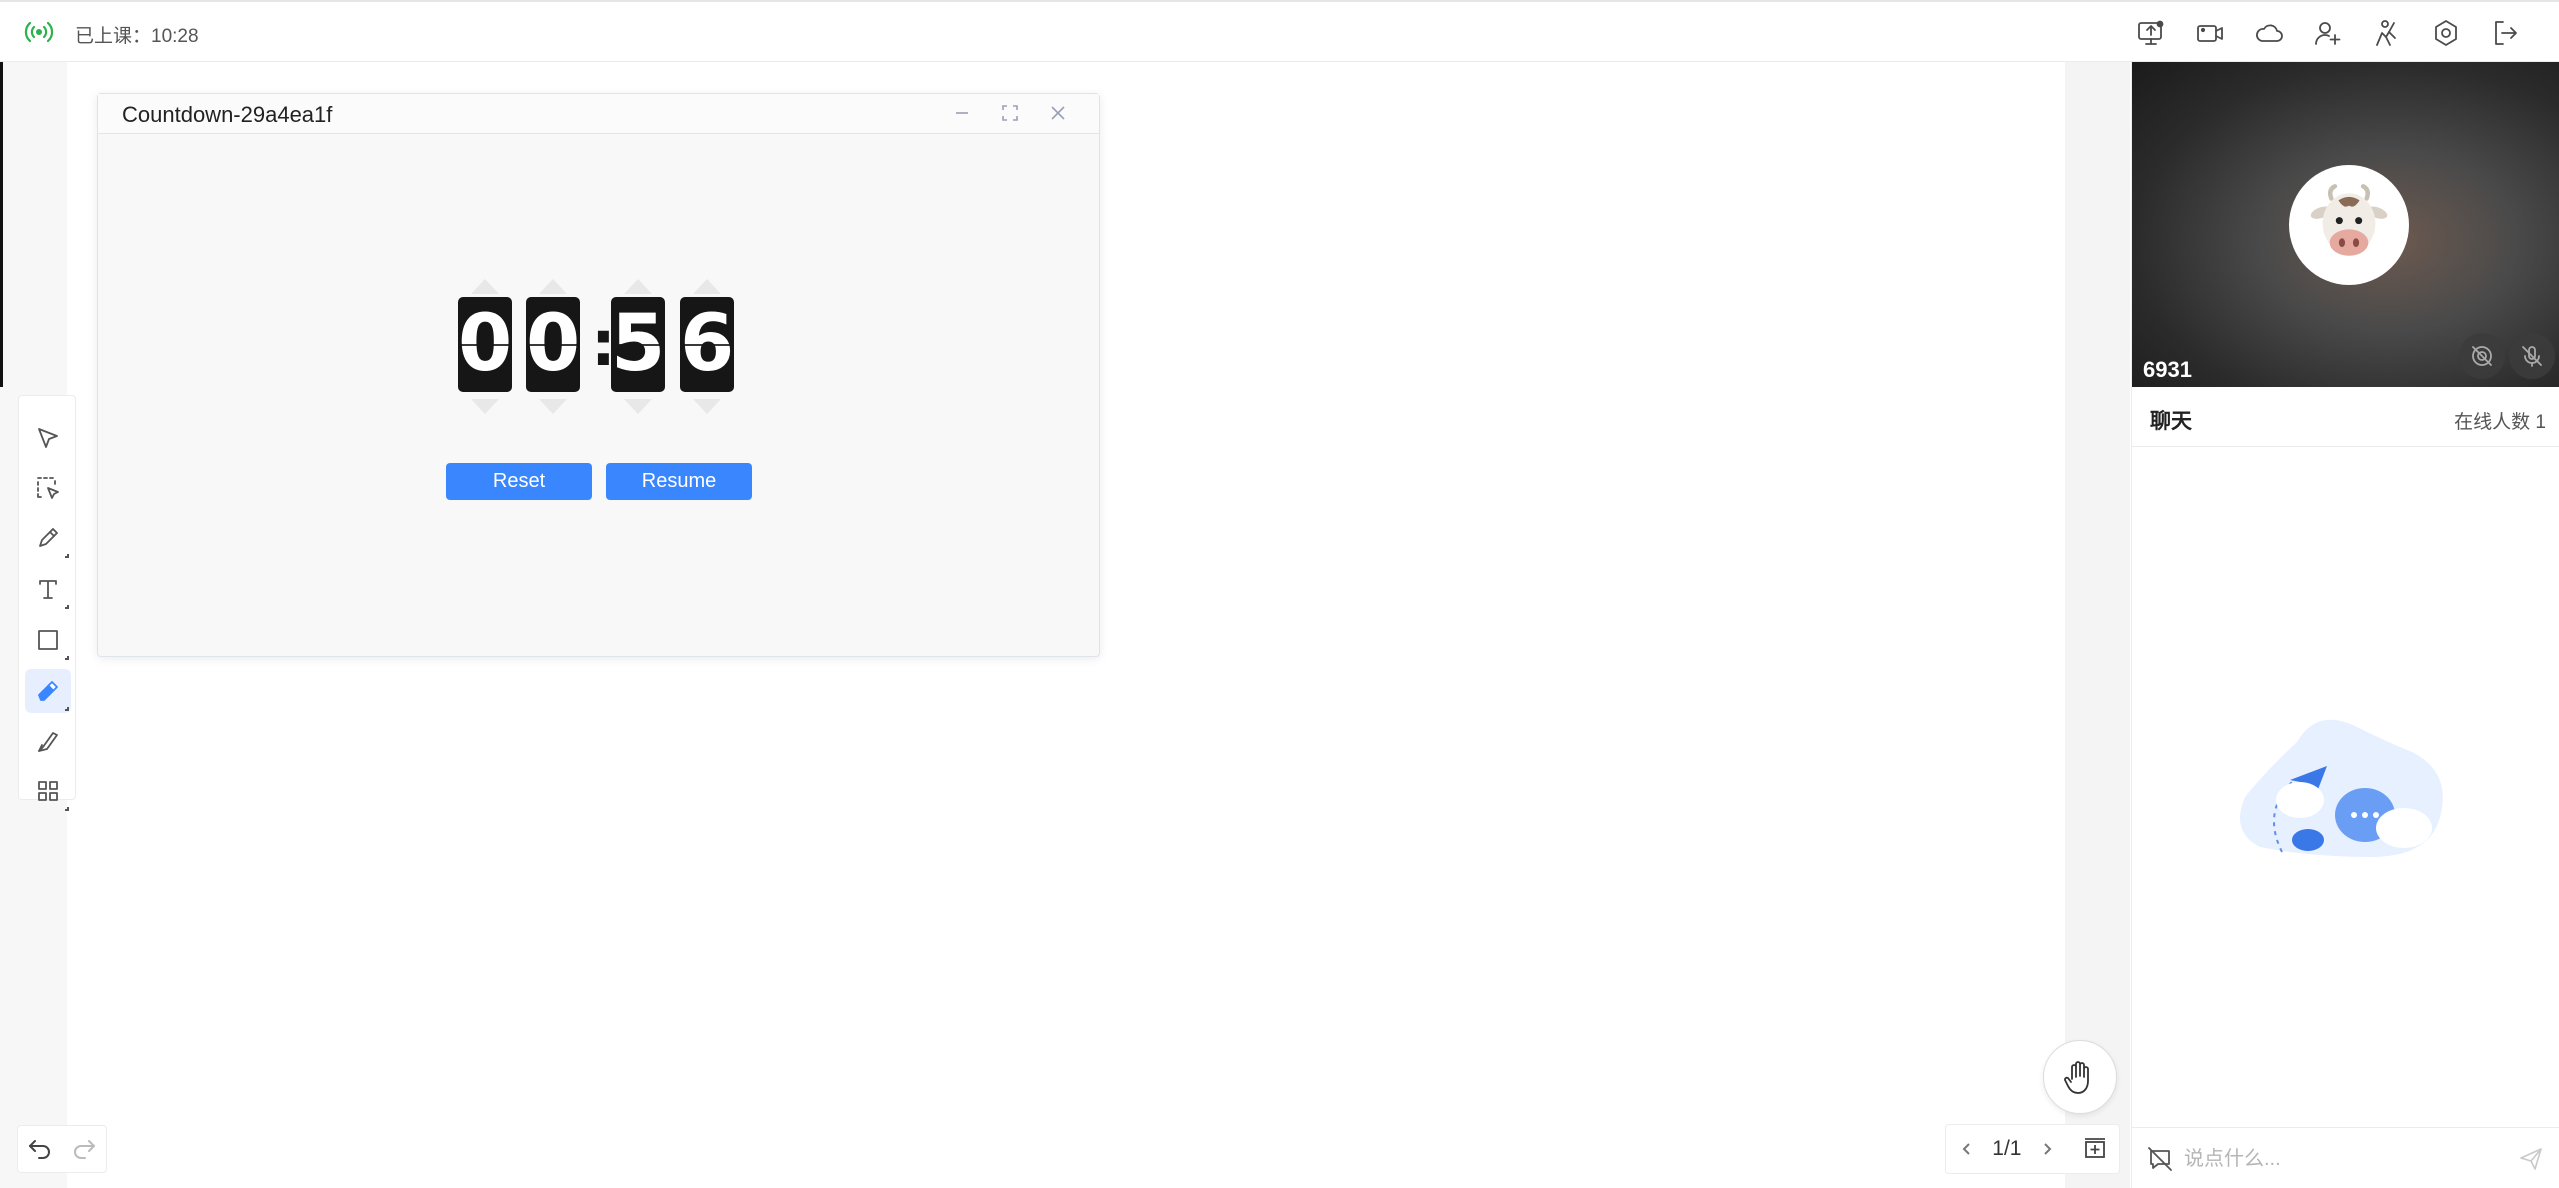 This screenshot has height=1188, width=2559. What do you see at coordinates (2532, 1160) in the screenshot?
I see `send-icon` at bounding box center [2532, 1160].